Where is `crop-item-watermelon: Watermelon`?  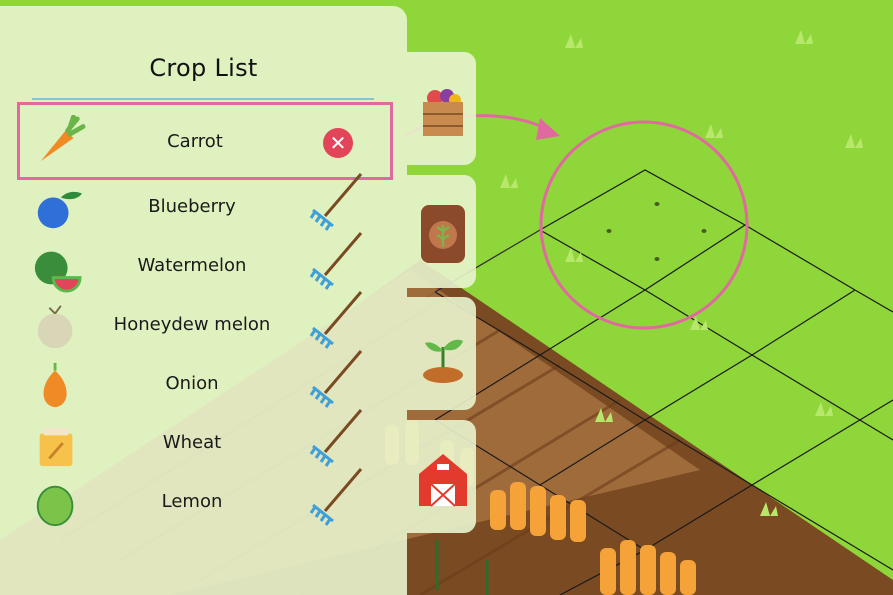
crop-item-watermelon: Watermelon is located at coordinates (205, 263).